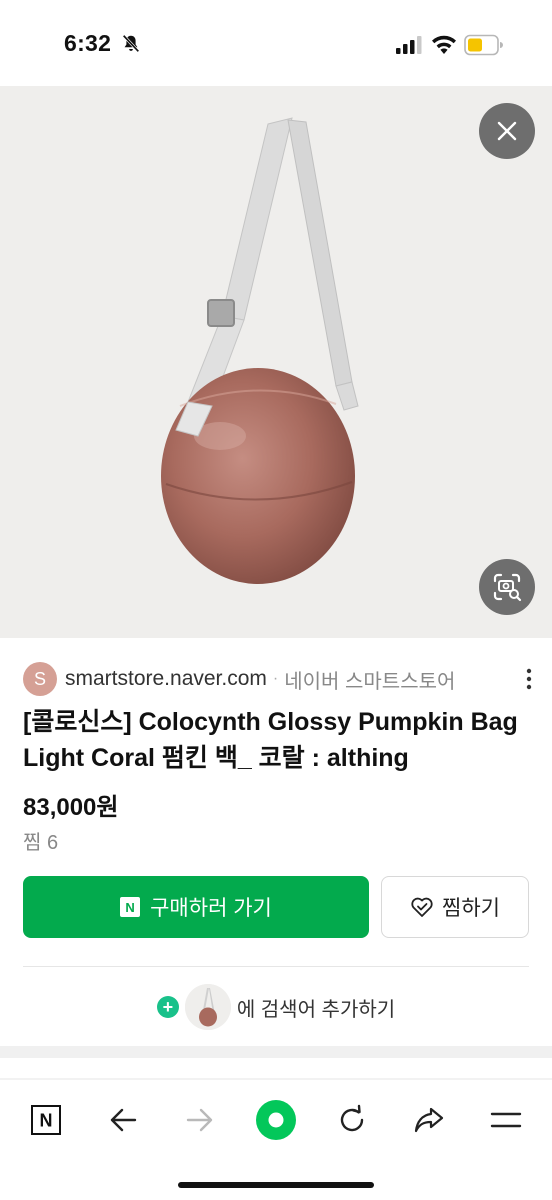 This screenshot has height=1200, width=552. Describe the element at coordinates (276, 1052) in the screenshot. I see `section-gap` at that location.